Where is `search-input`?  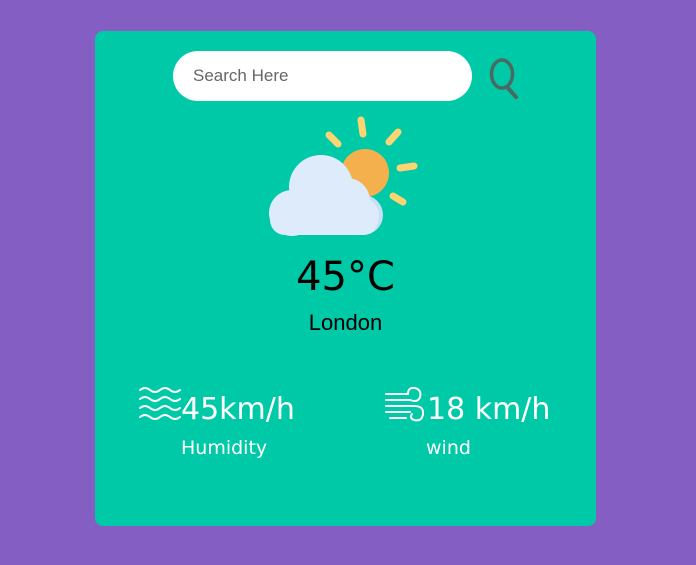 search-input is located at coordinates (322, 76).